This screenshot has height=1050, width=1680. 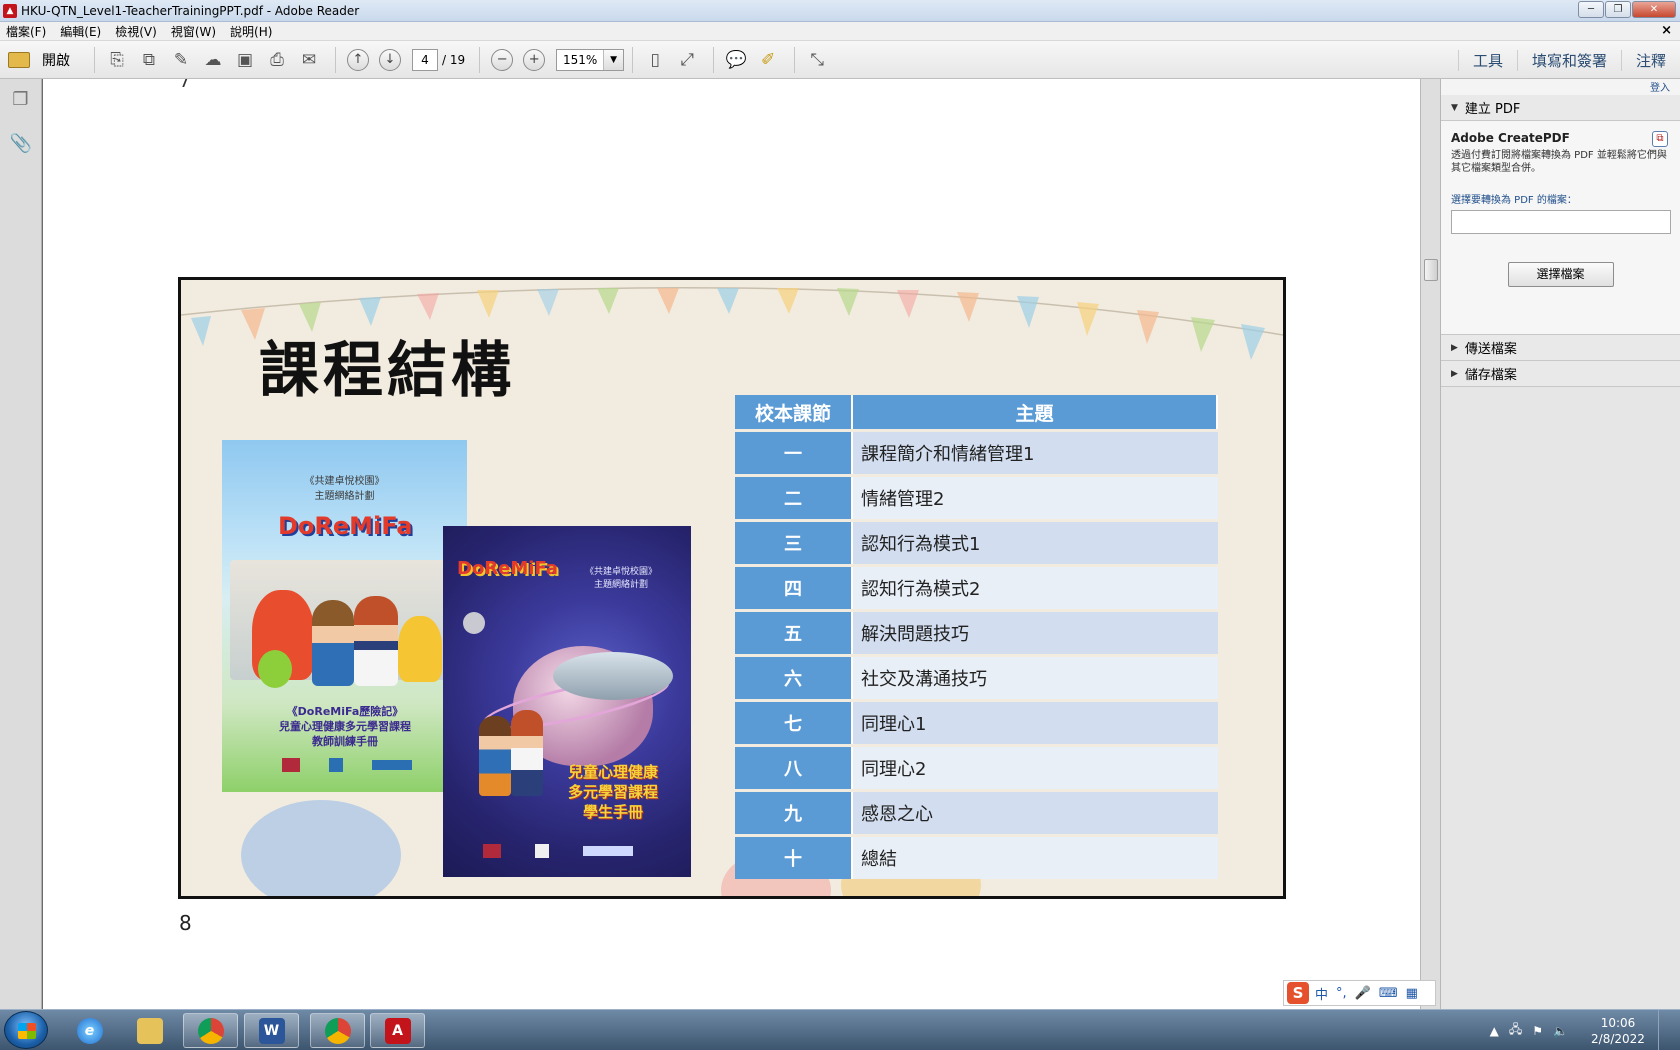 I want to click on close-button: ✕, so click(x=1654, y=9).